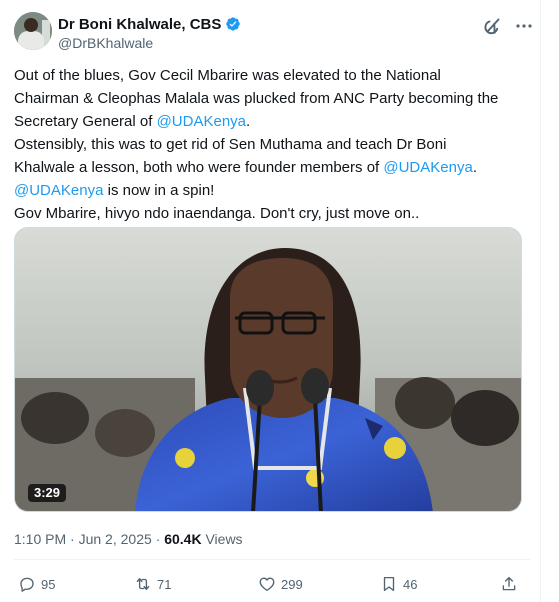 The height and width of the screenshot is (602, 559). I want to click on timeline-border, so click(540, 301).